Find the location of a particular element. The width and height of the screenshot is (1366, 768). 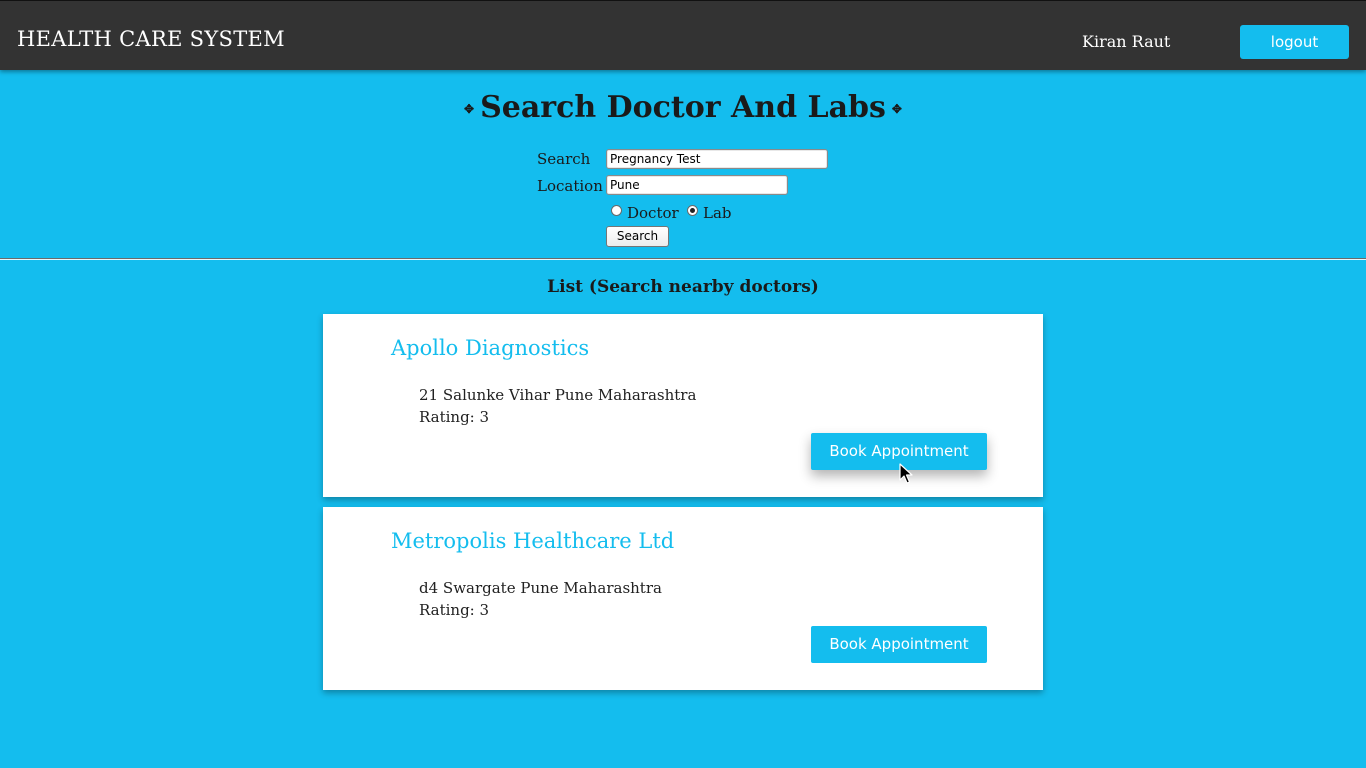

search-button: Search is located at coordinates (637, 236).